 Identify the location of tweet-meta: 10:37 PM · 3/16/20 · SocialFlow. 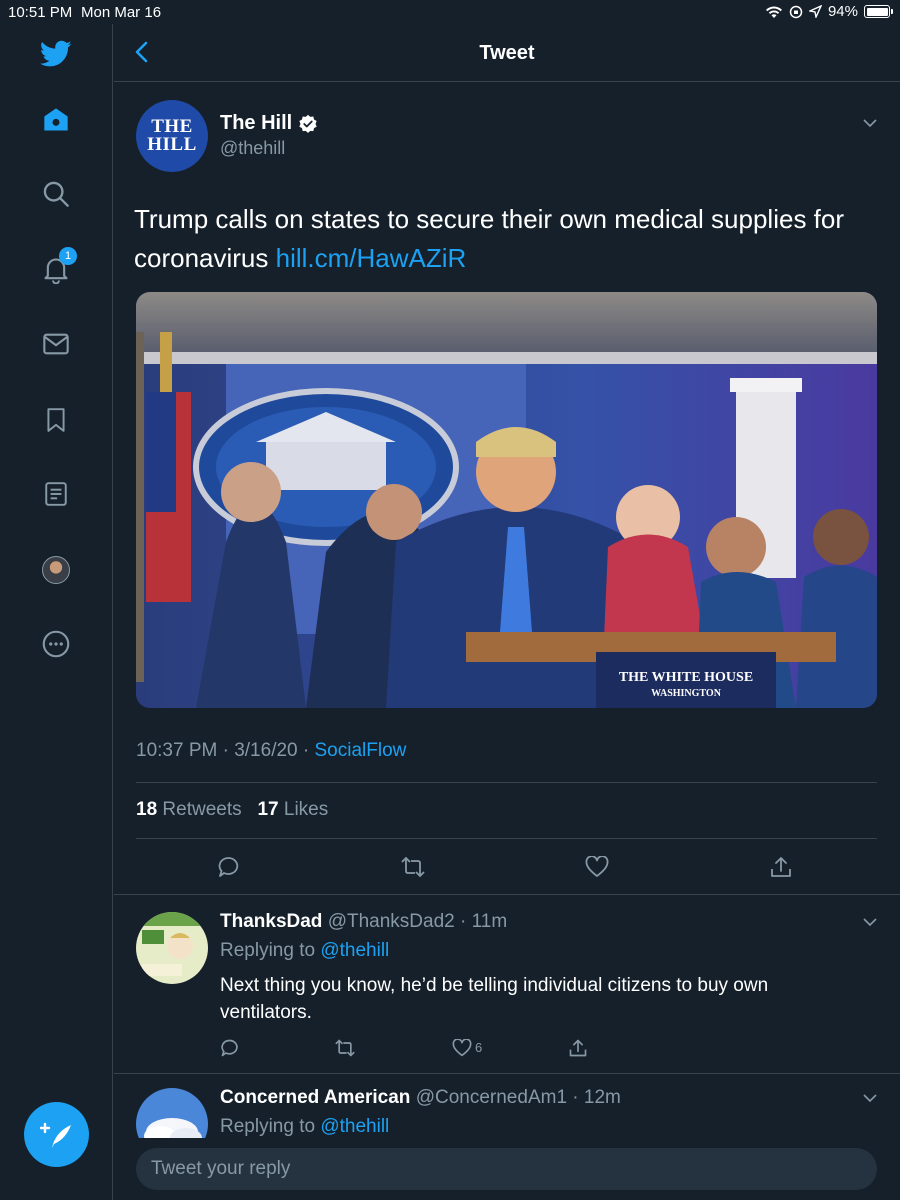
(271, 751).